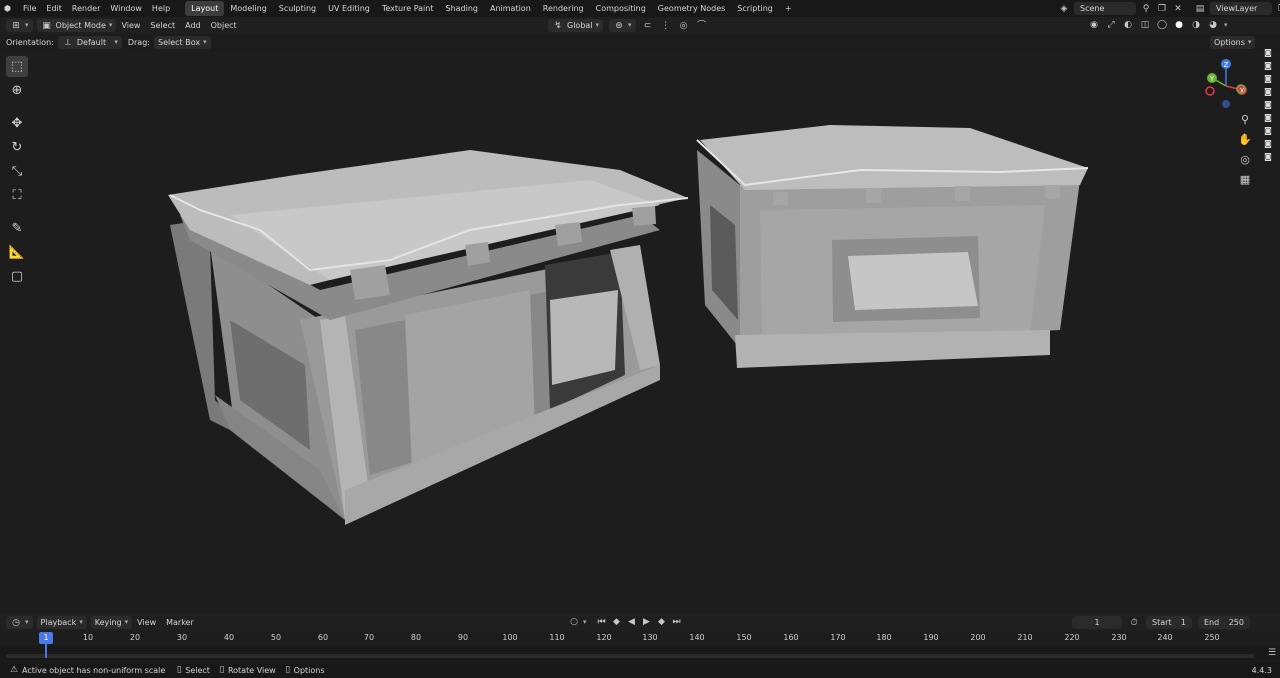 The image size is (1280, 678). Describe the element at coordinates (86, 8) in the screenshot. I see `menu-render: Render` at that location.